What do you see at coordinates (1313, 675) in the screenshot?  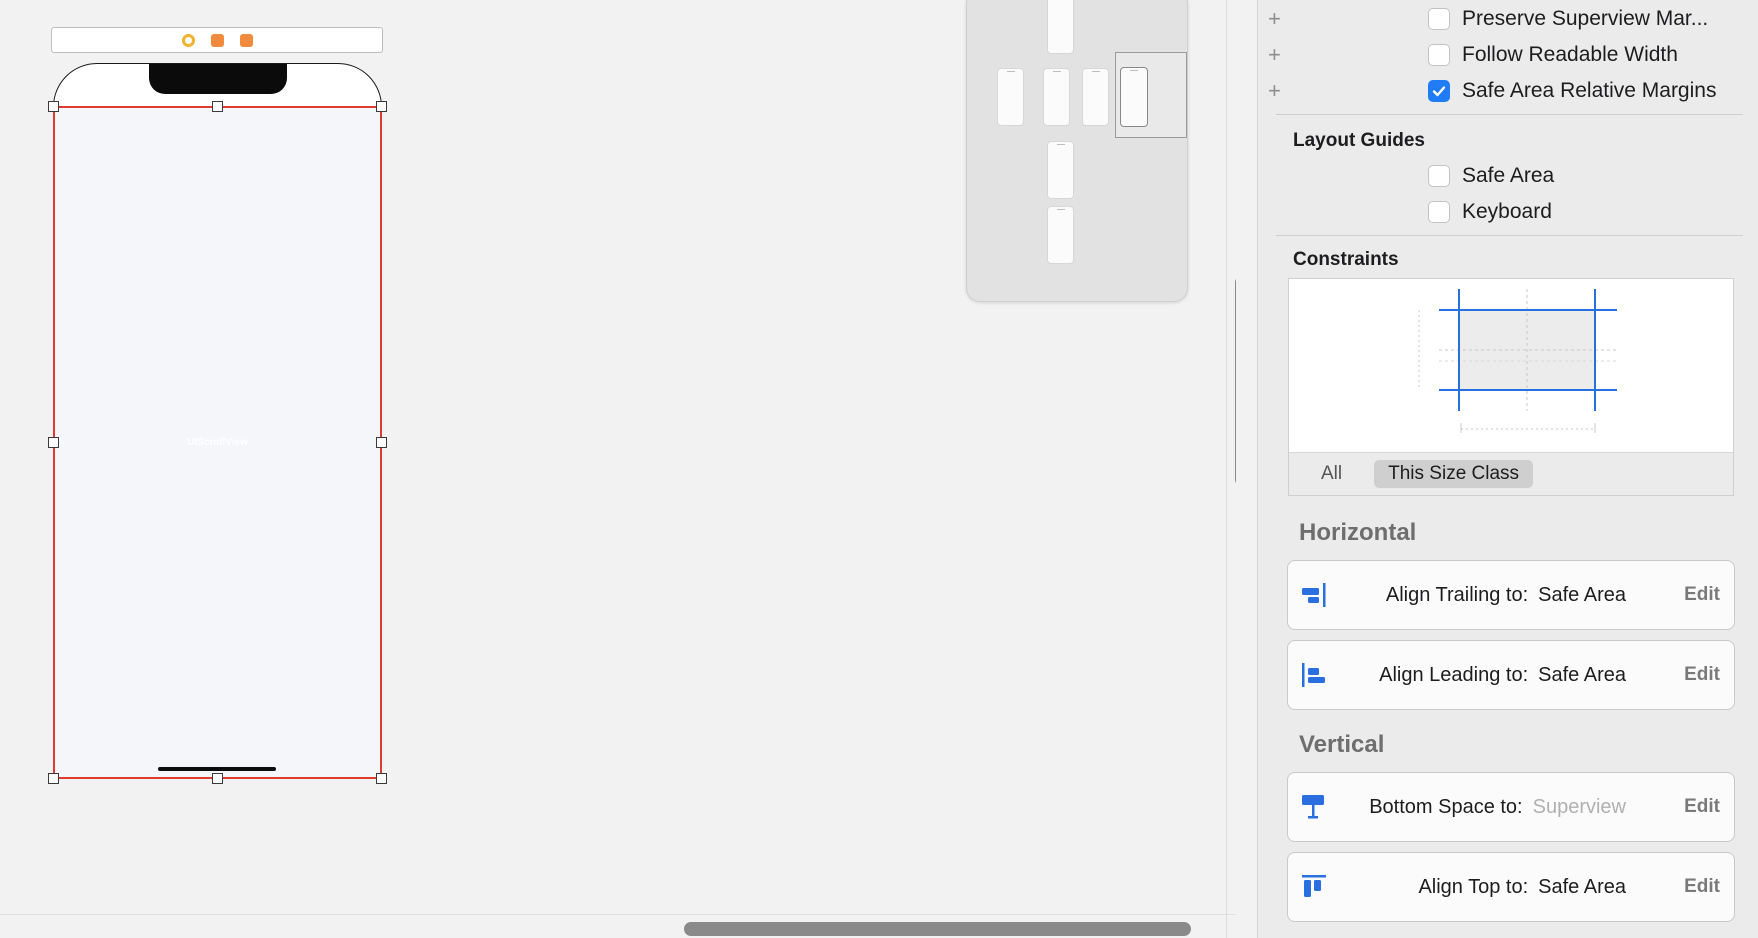 I see `align-leading-icon` at bounding box center [1313, 675].